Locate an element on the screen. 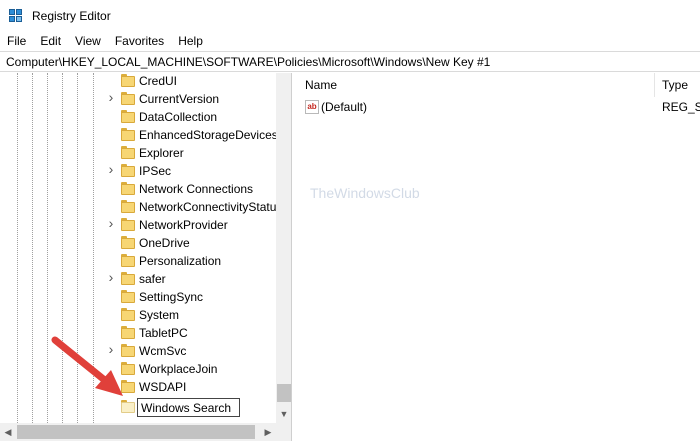 The image size is (700, 441). tree-item: EnhancedStorageDevices is located at coordinates (139, 135).